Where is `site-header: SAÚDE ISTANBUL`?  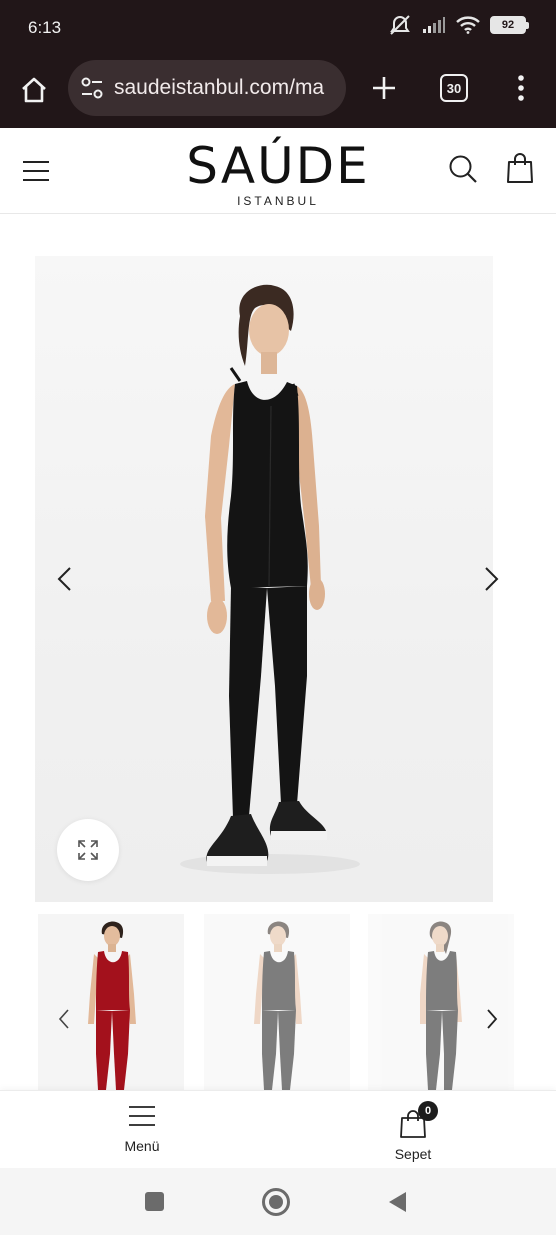
site-header: SAÚDE ISTANBUL is located at coordinates (278, 171).